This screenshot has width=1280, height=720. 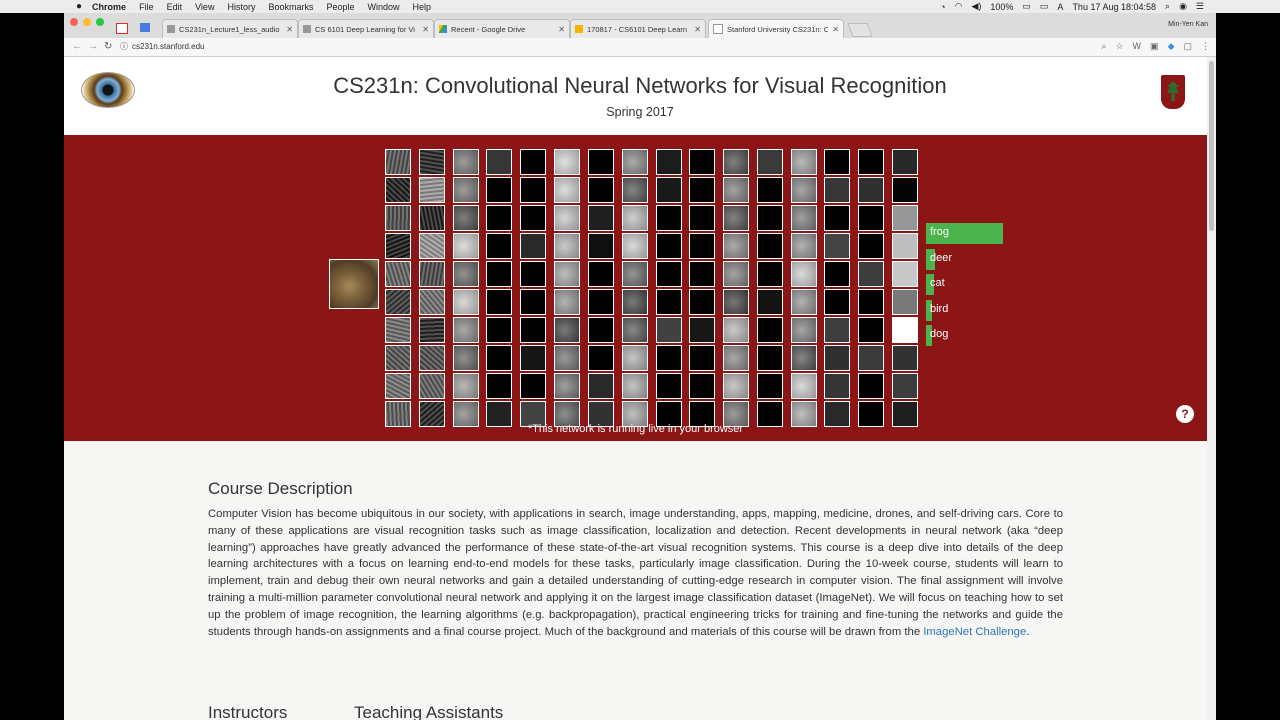 I want to click on apple-icon: ●, so click(x=79, y=6).